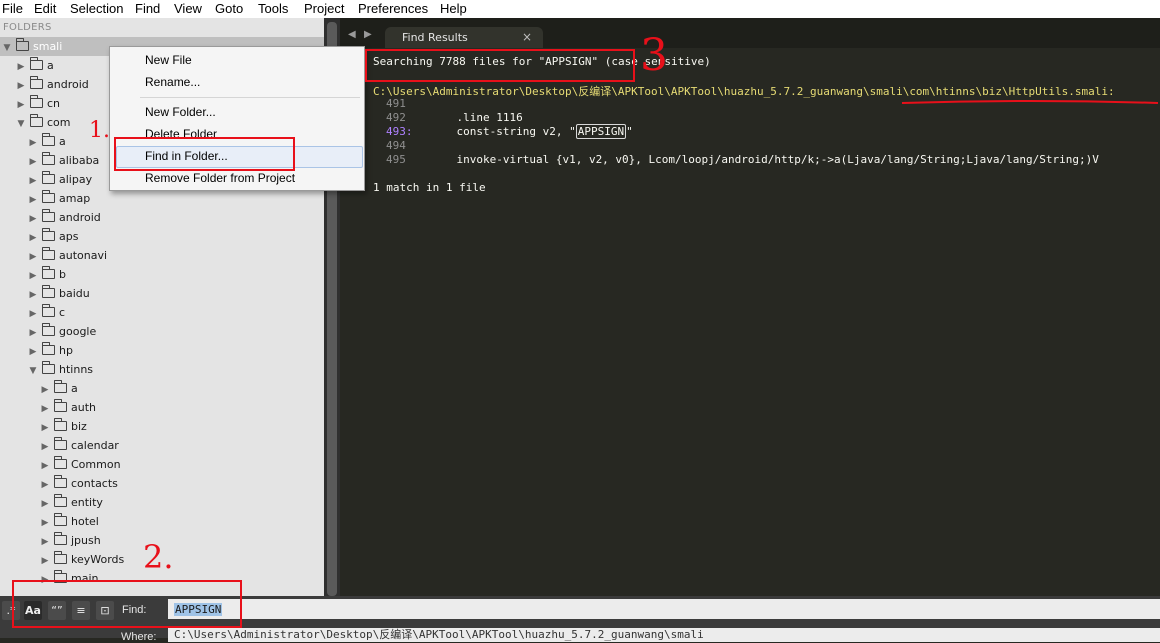 The width and height of the screenshot is (1160, 643). I want to click on close-icon: ×, so click(527, 37).